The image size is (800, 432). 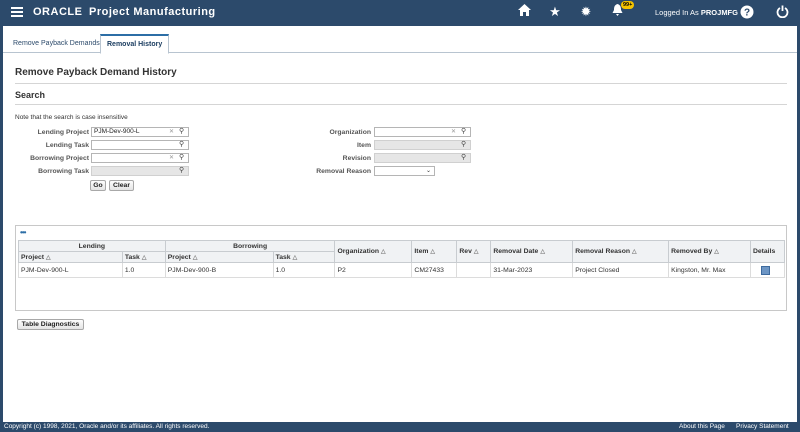 I want to click on col-organization: Organization △, so click(x=373, y=251).